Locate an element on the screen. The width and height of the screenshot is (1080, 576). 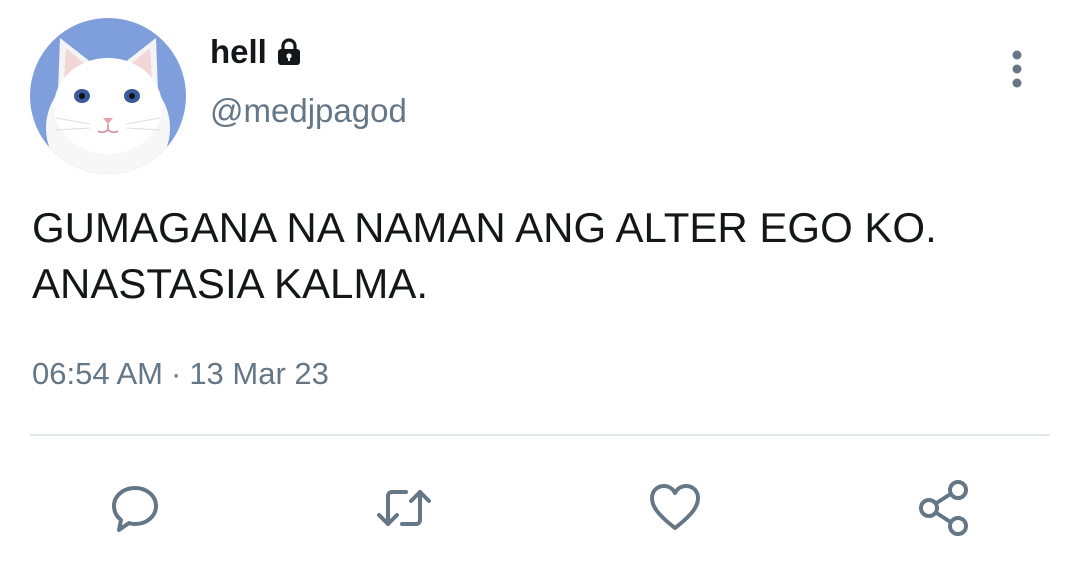
retweet-button is located at coordinates (404, 508).